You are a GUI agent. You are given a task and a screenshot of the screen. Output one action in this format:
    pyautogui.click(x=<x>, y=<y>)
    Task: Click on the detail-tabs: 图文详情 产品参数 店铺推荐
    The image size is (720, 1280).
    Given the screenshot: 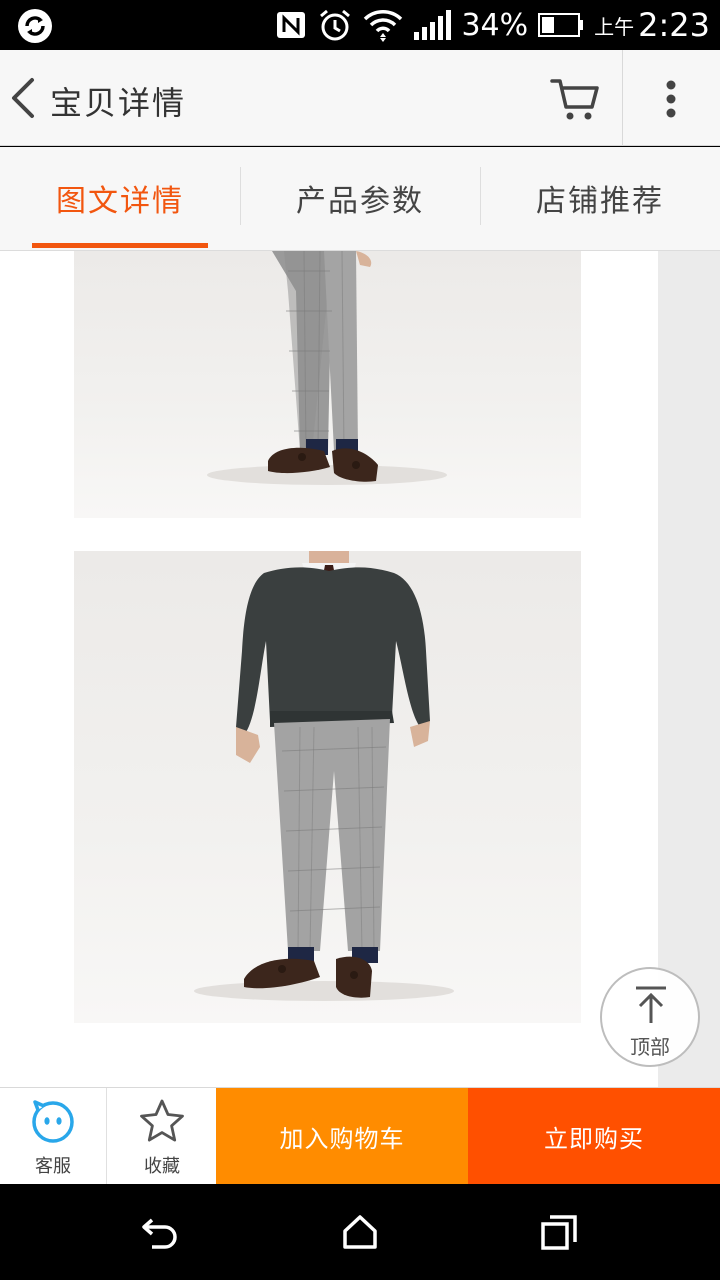 What is the action you would take?
    pyautogui.click(x=360, y=199)
    